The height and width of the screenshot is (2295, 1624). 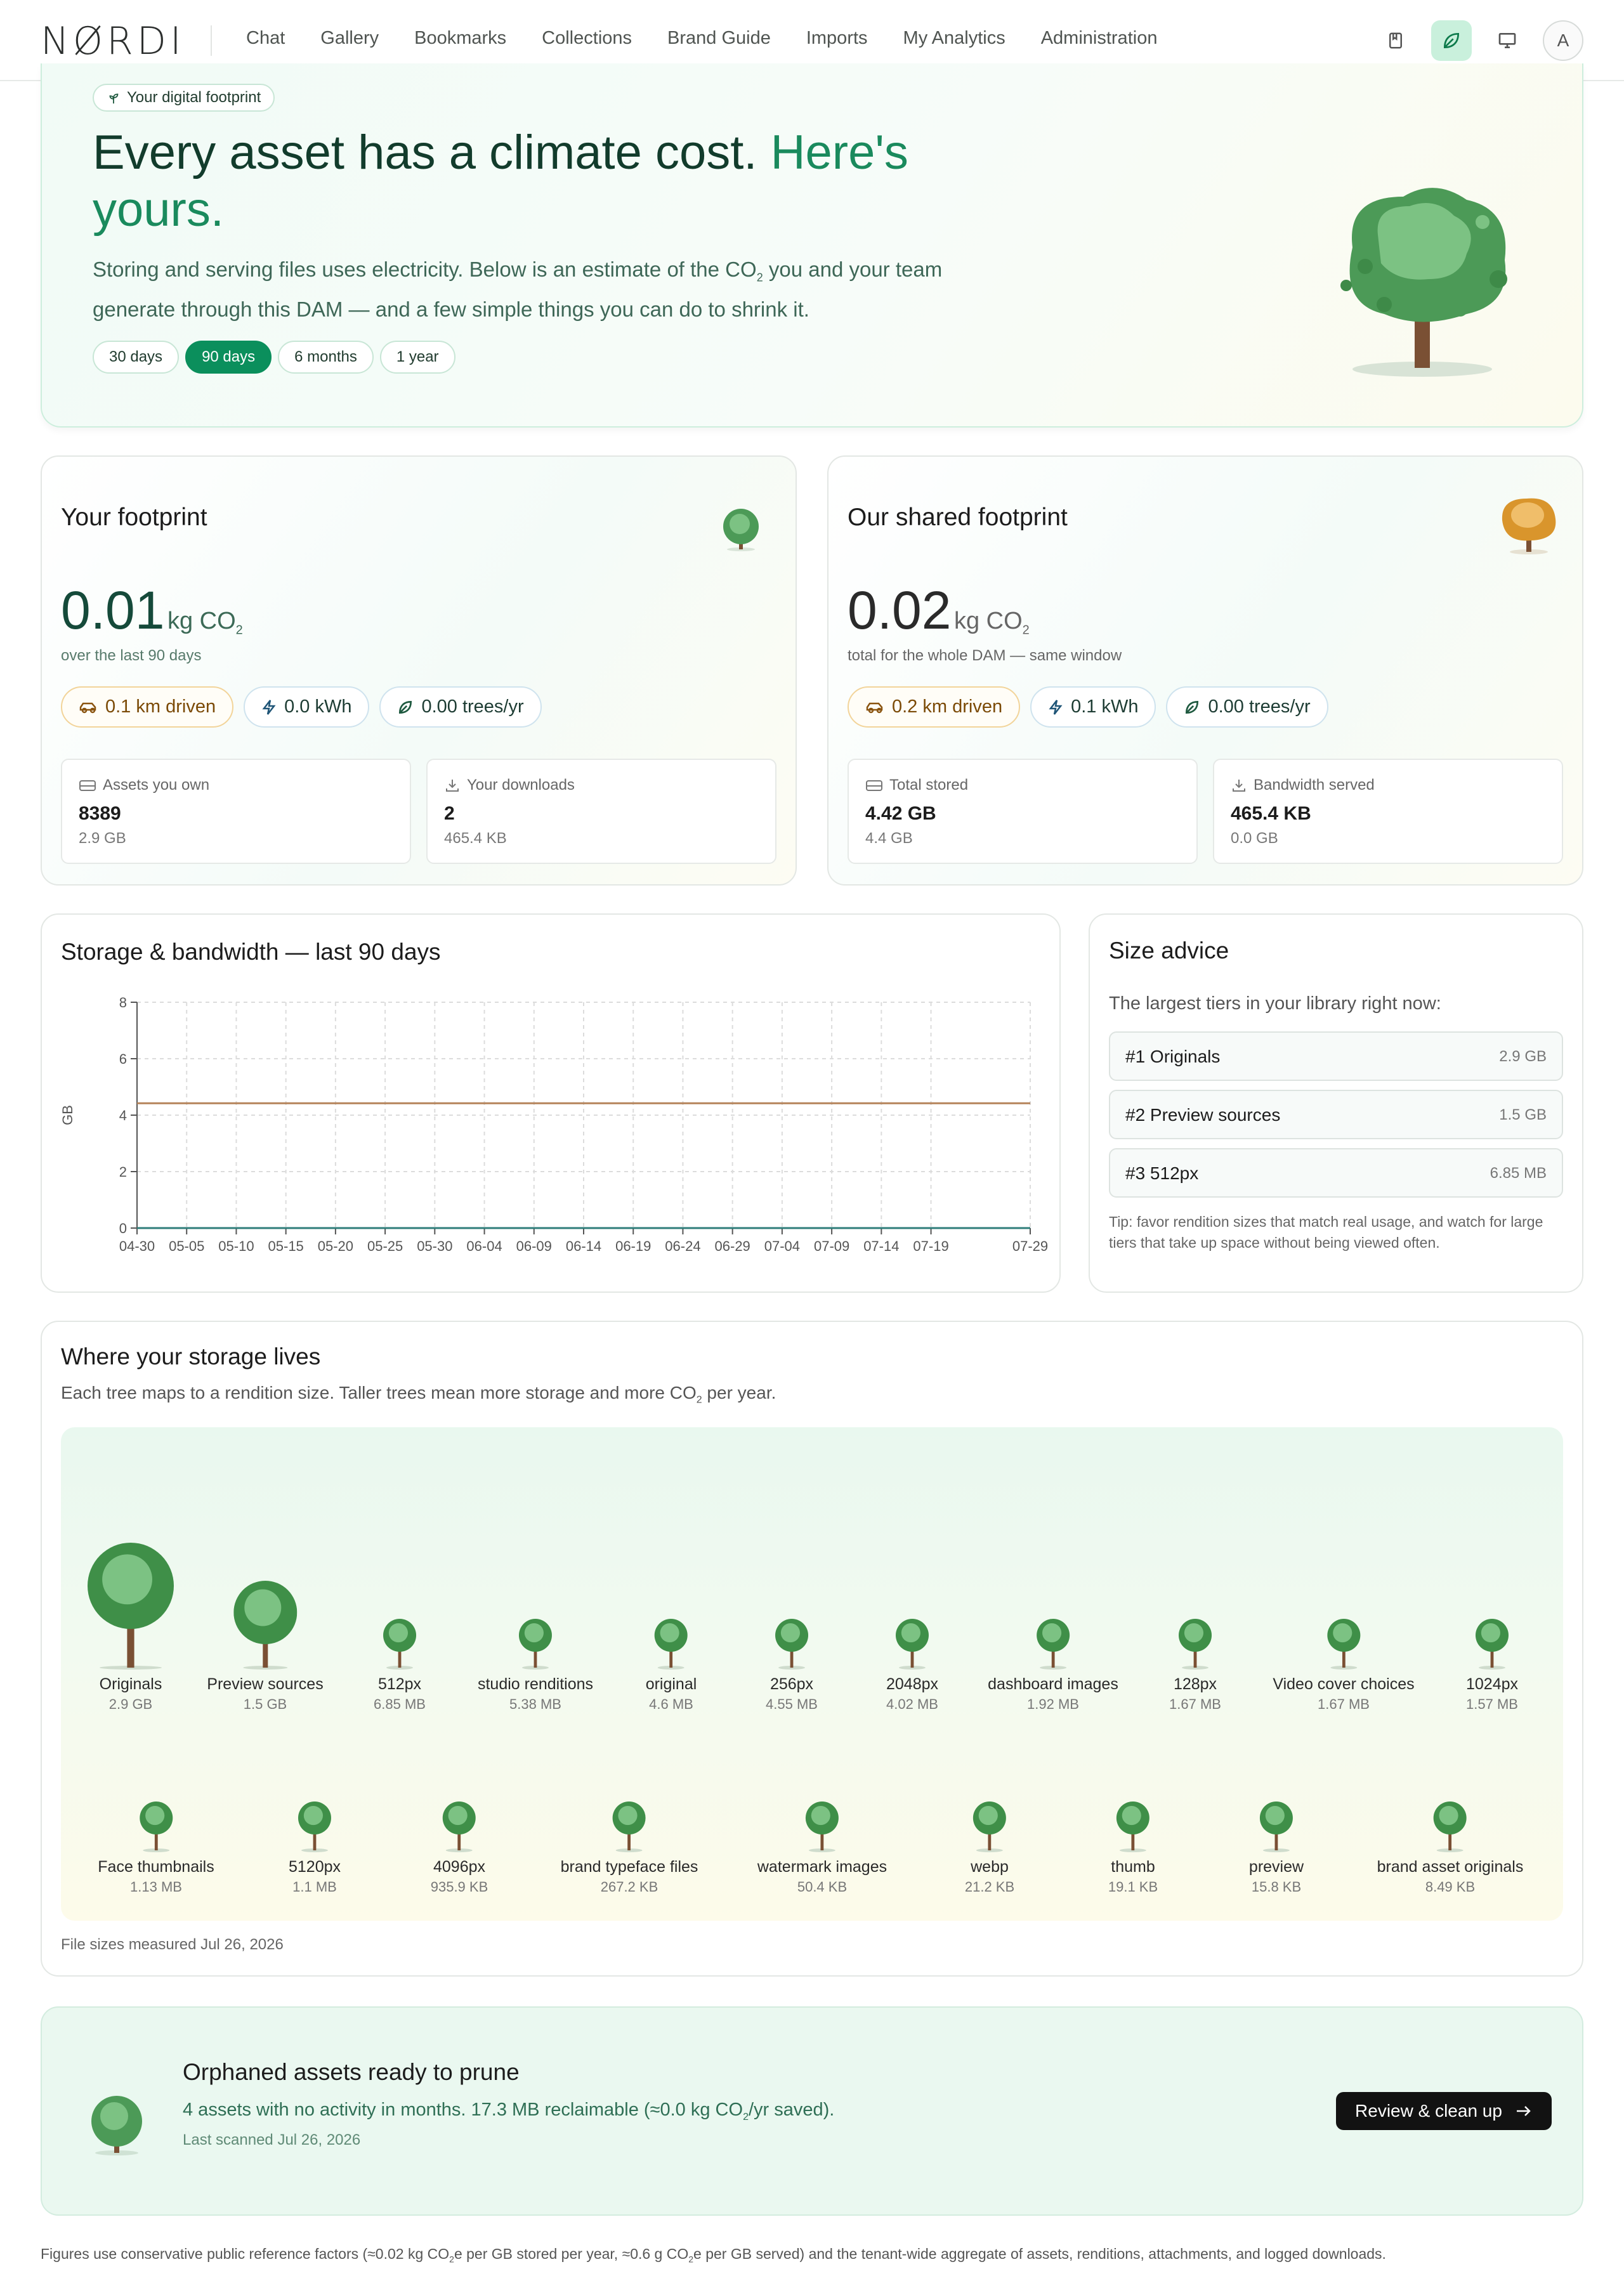 What do you see at coordinates (1336, 1173) in the screenshot?
I see `advice-row: #3 512px 6.85 MB` at bounding box center [1336, 1173].